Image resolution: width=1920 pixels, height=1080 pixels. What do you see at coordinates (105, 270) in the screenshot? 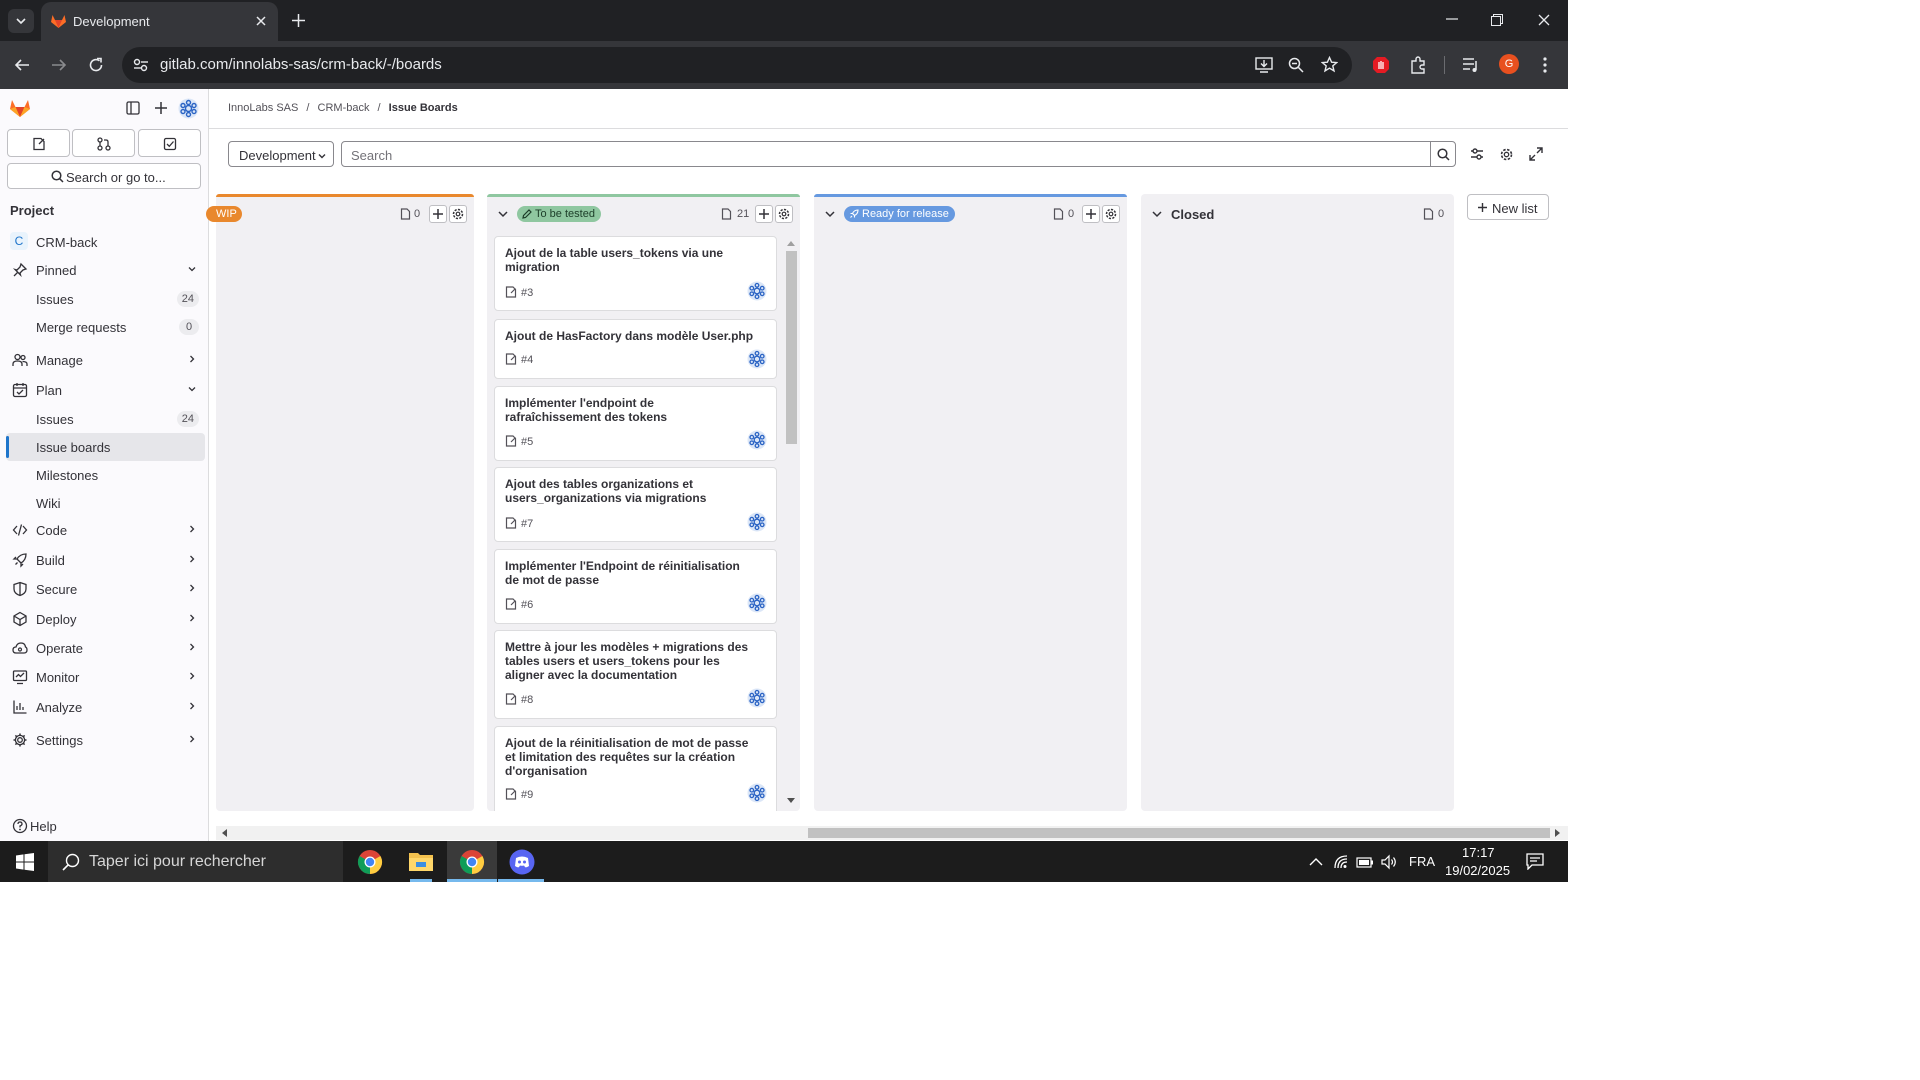
I see `sidebar-item-pinned: Pinned` at bounding box center [105, 270].